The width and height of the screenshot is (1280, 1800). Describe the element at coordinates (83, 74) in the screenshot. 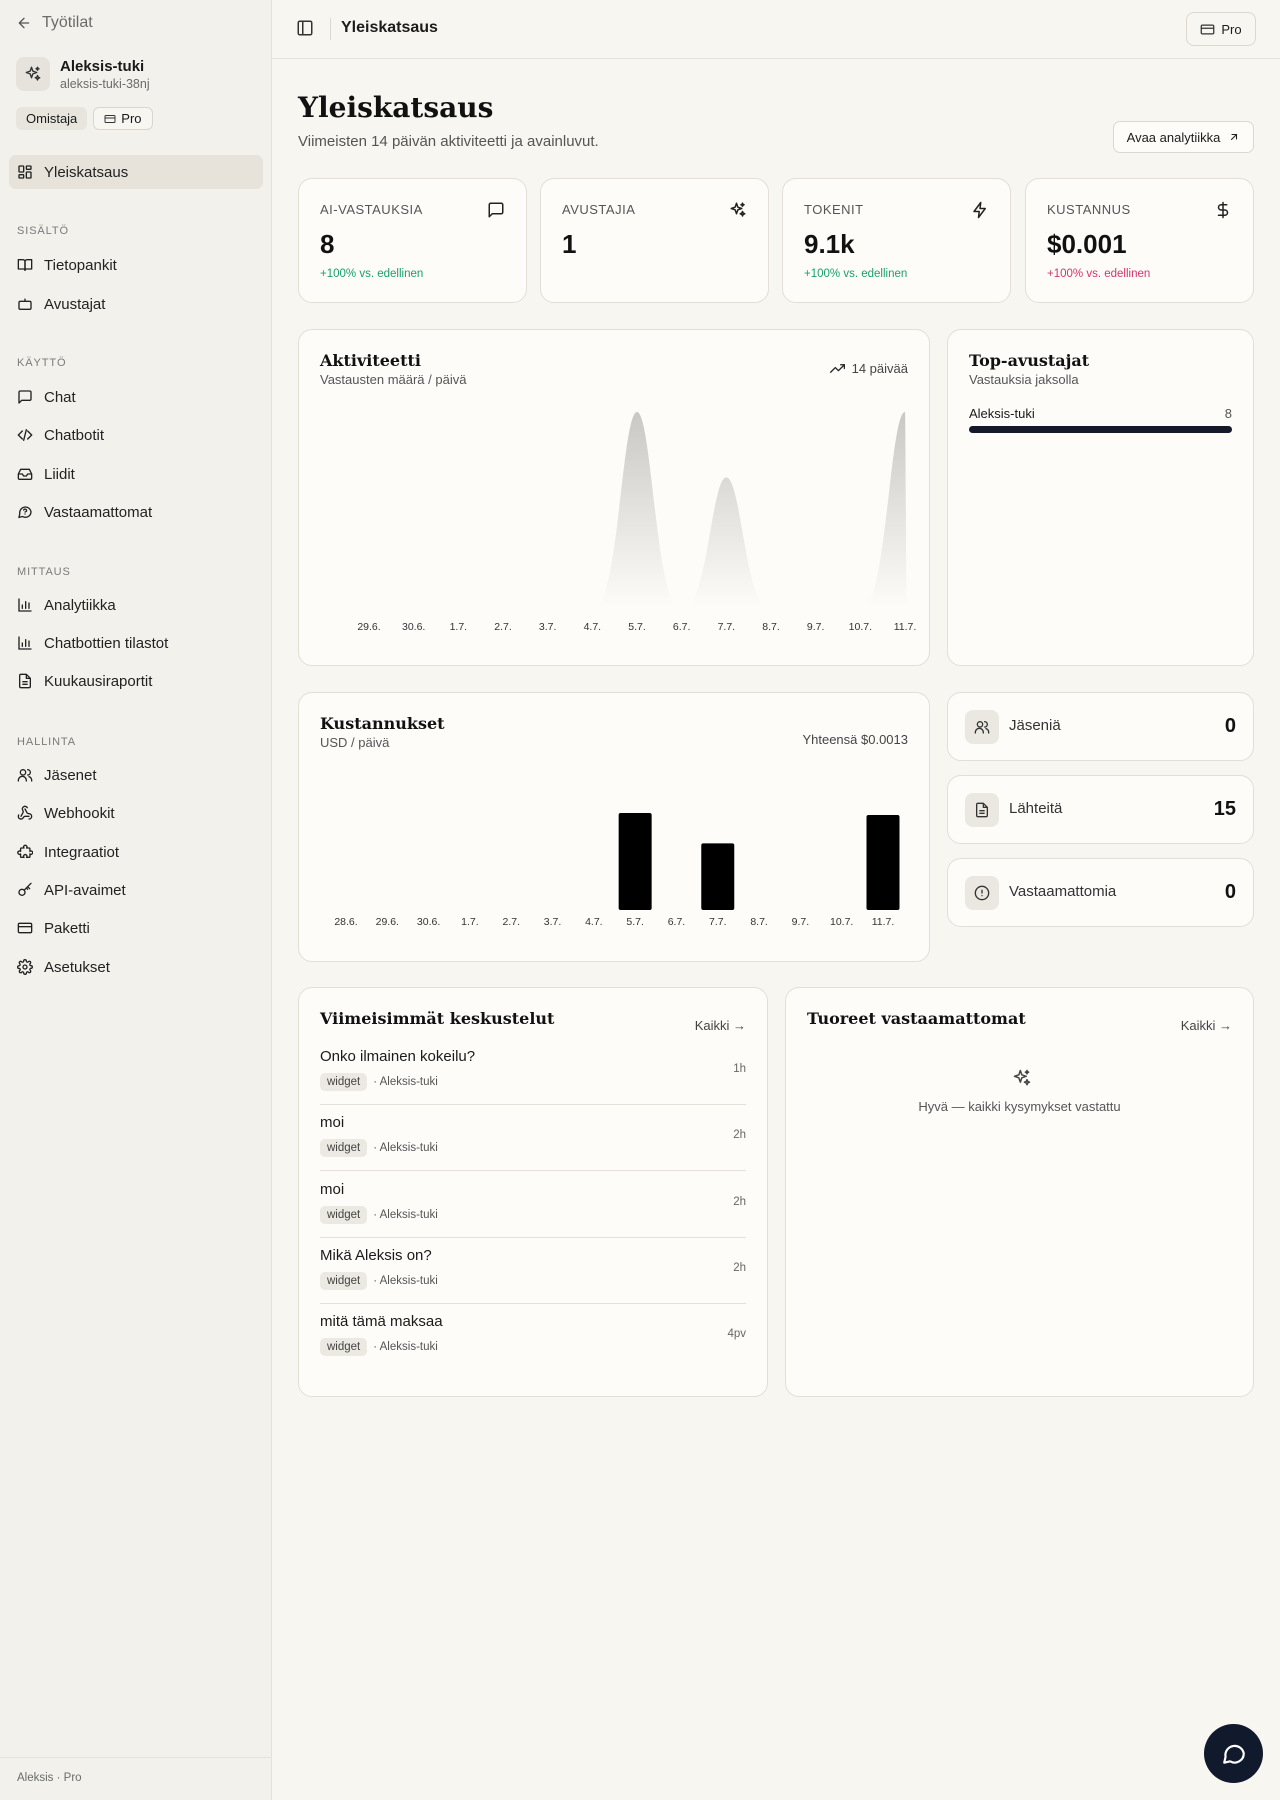

I see `workspace-switcher: Aleksis-tuki aleksis-tuki-38nj` at that location.